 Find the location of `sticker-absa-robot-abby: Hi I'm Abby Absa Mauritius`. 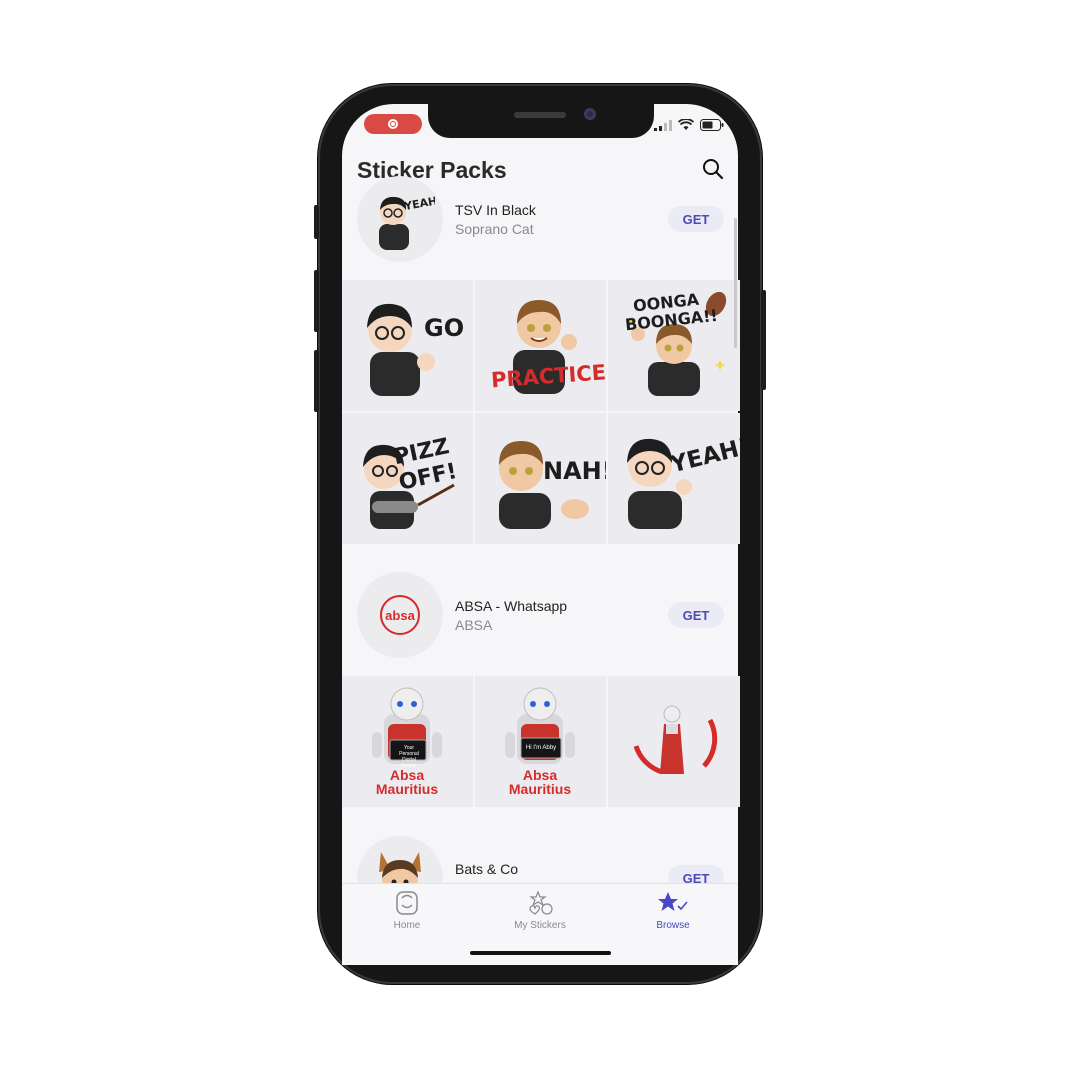

sticker-absa-robot-abby: Hi I'm Abby Absa Mauritius is located at coordinates (540, 741).